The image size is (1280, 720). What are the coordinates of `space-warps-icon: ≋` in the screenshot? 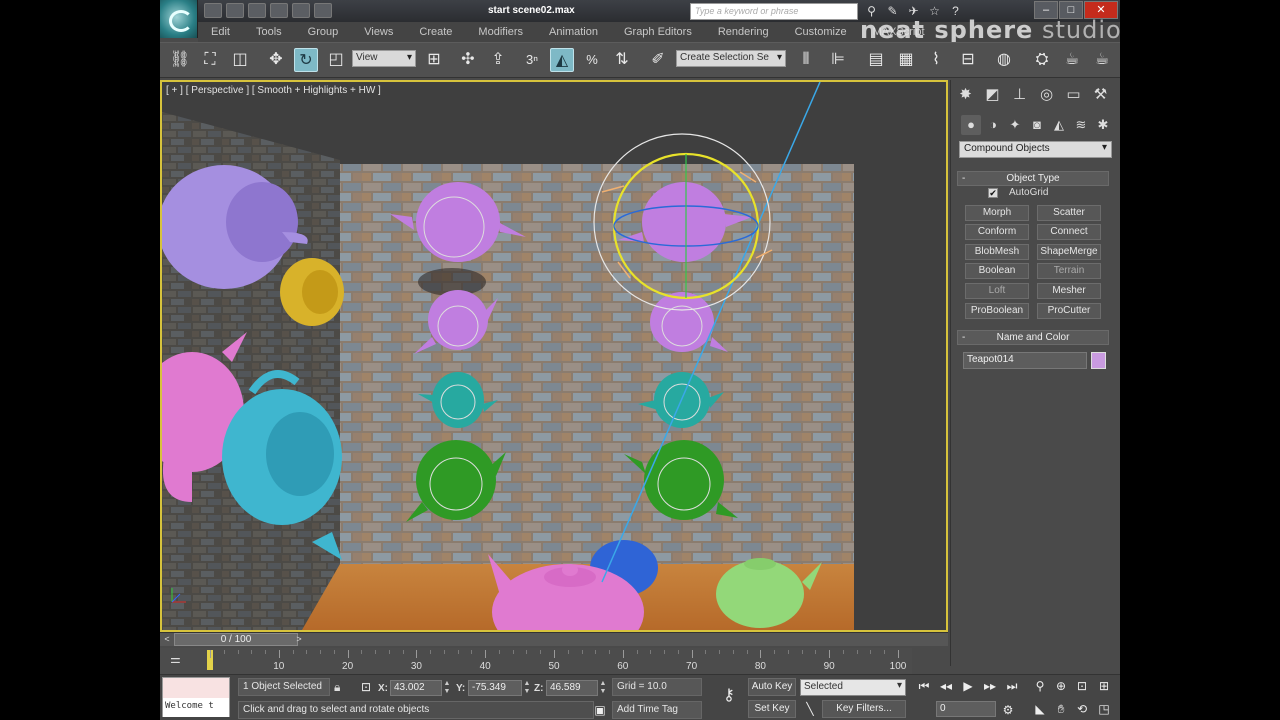 It's located at (1081, 125).